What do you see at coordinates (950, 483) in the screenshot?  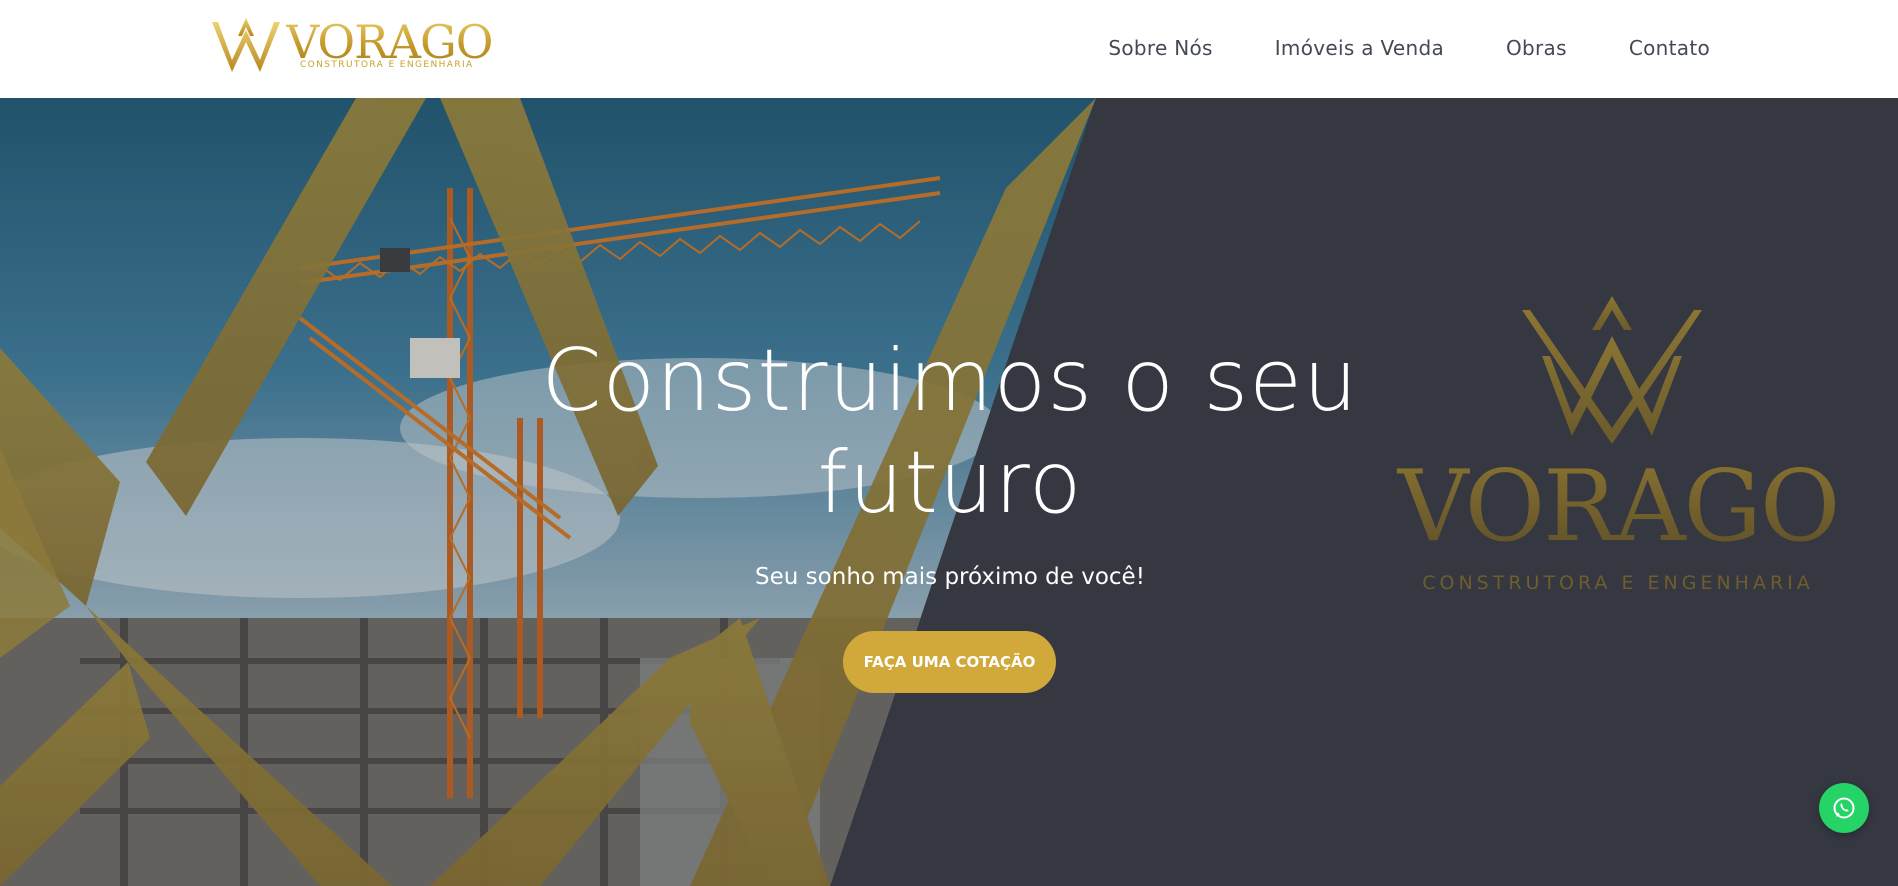 I see `hero-title-line2: futuro` at bounding box center [950, 483].